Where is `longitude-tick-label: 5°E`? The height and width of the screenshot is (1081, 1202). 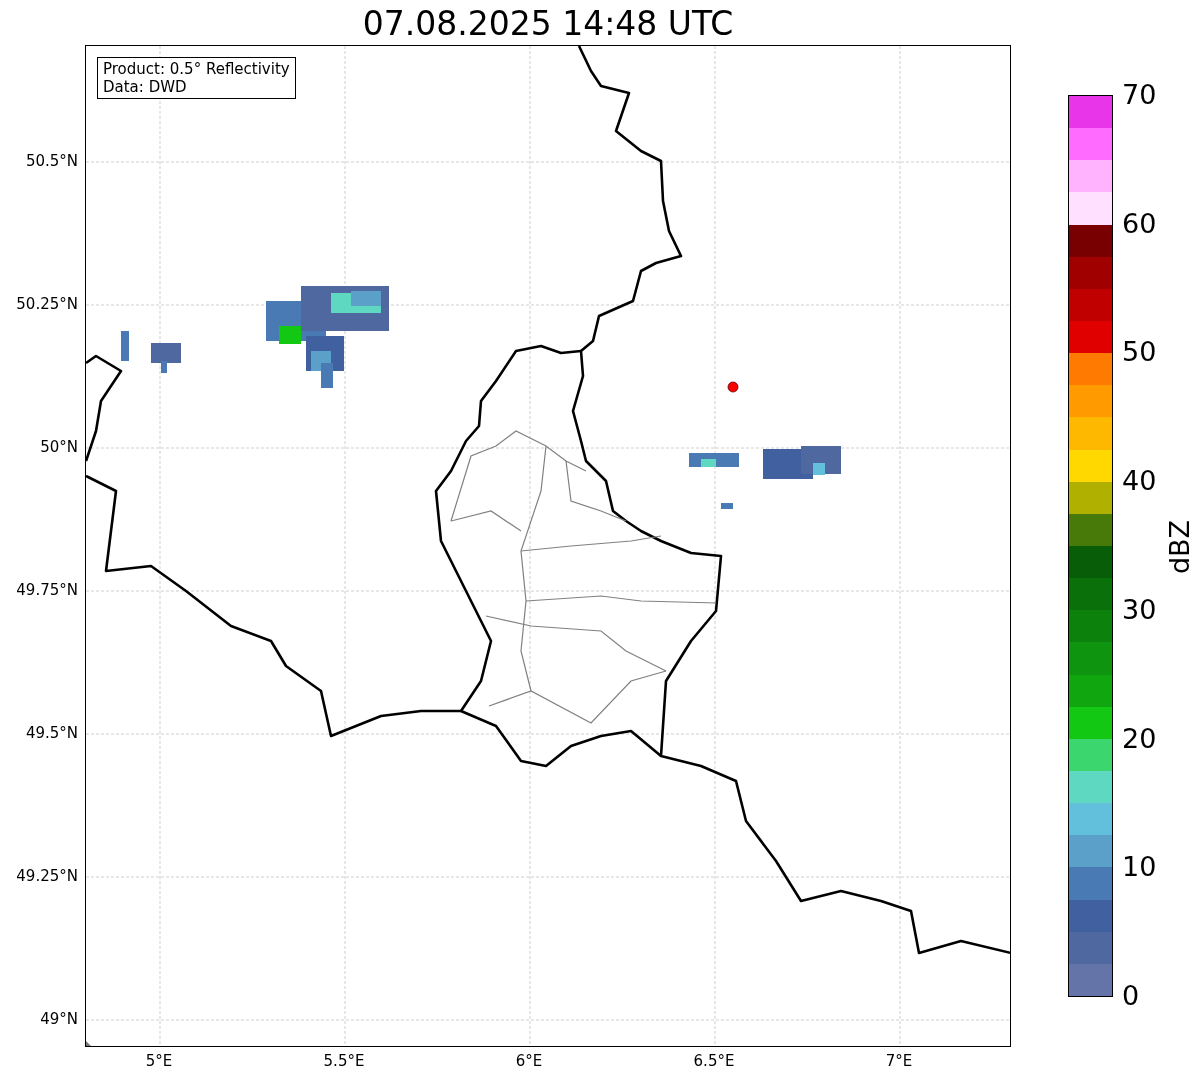 longitude-tick-label: 5°E is located at coordinates (159, 1061).